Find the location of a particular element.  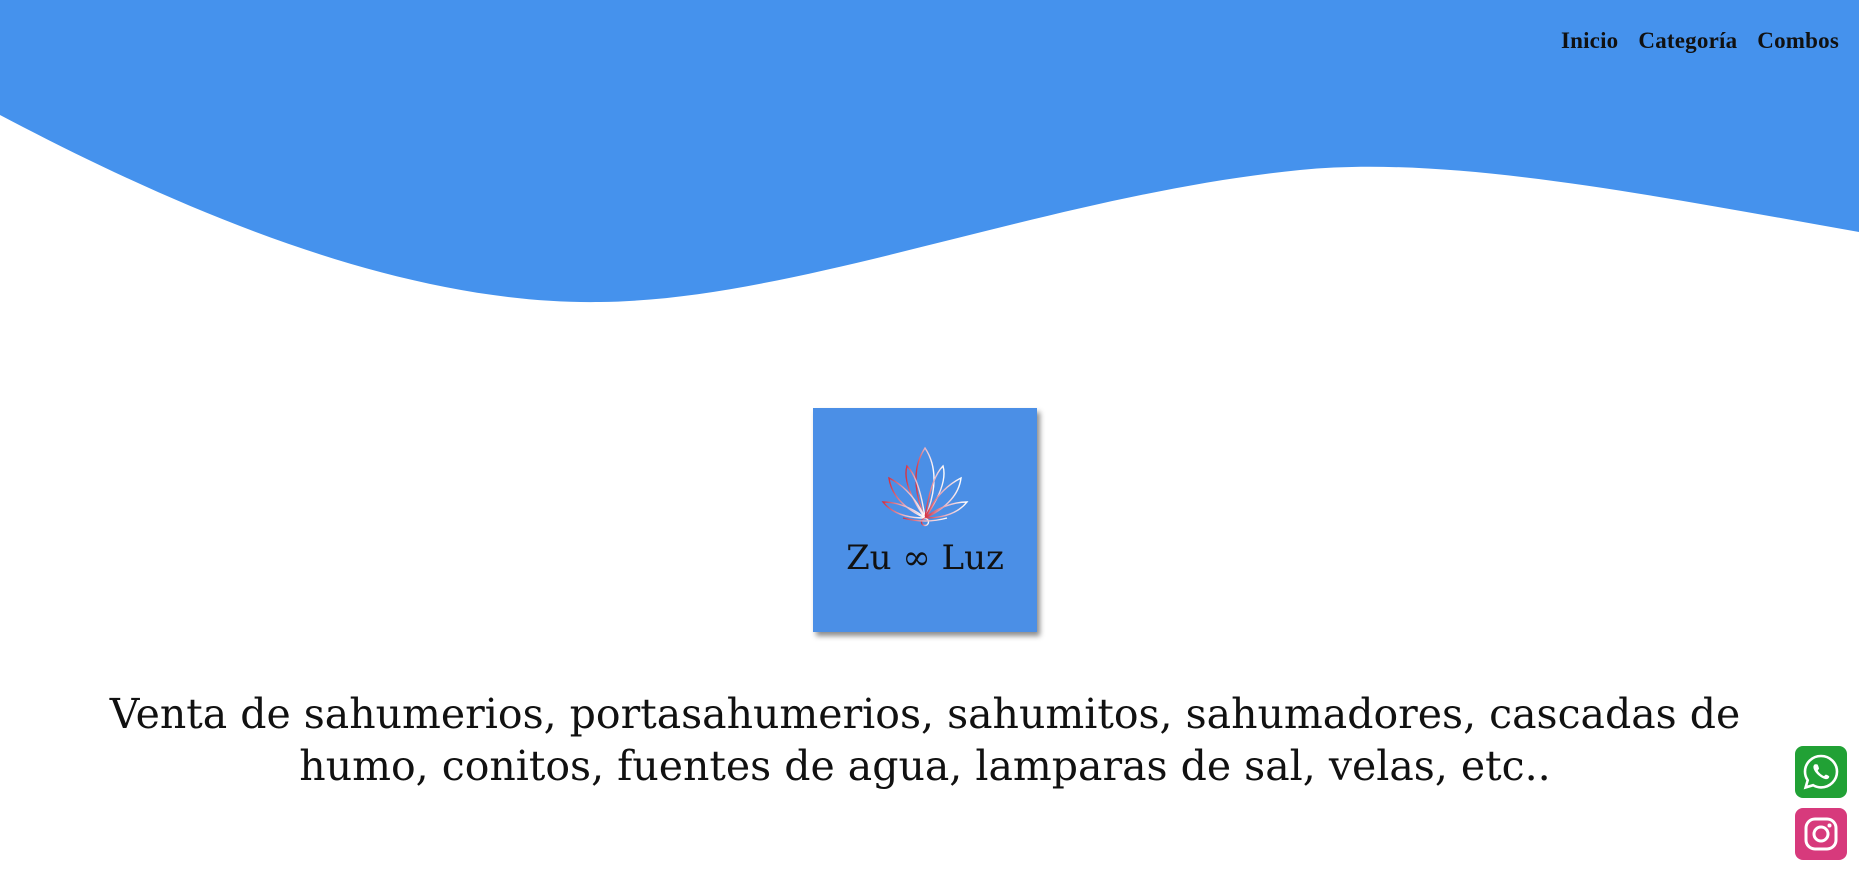

main-nav: Inicio Categoría Combos is located at coordinates (1700, 41).